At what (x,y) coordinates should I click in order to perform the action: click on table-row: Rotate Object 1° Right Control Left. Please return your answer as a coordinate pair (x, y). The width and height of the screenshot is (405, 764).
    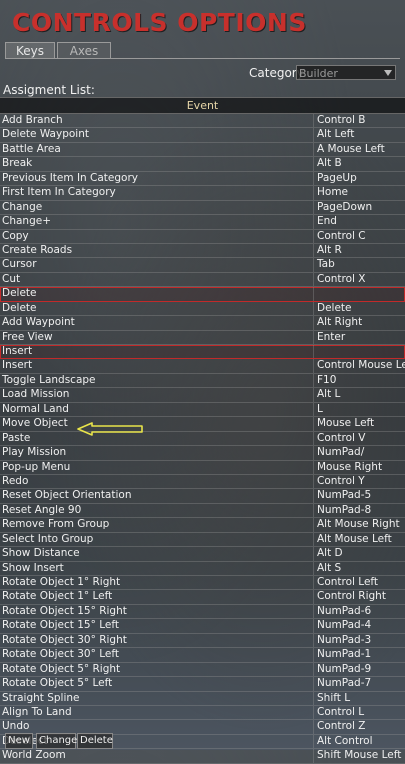
    Looking at the image, I should click on (202, 583).